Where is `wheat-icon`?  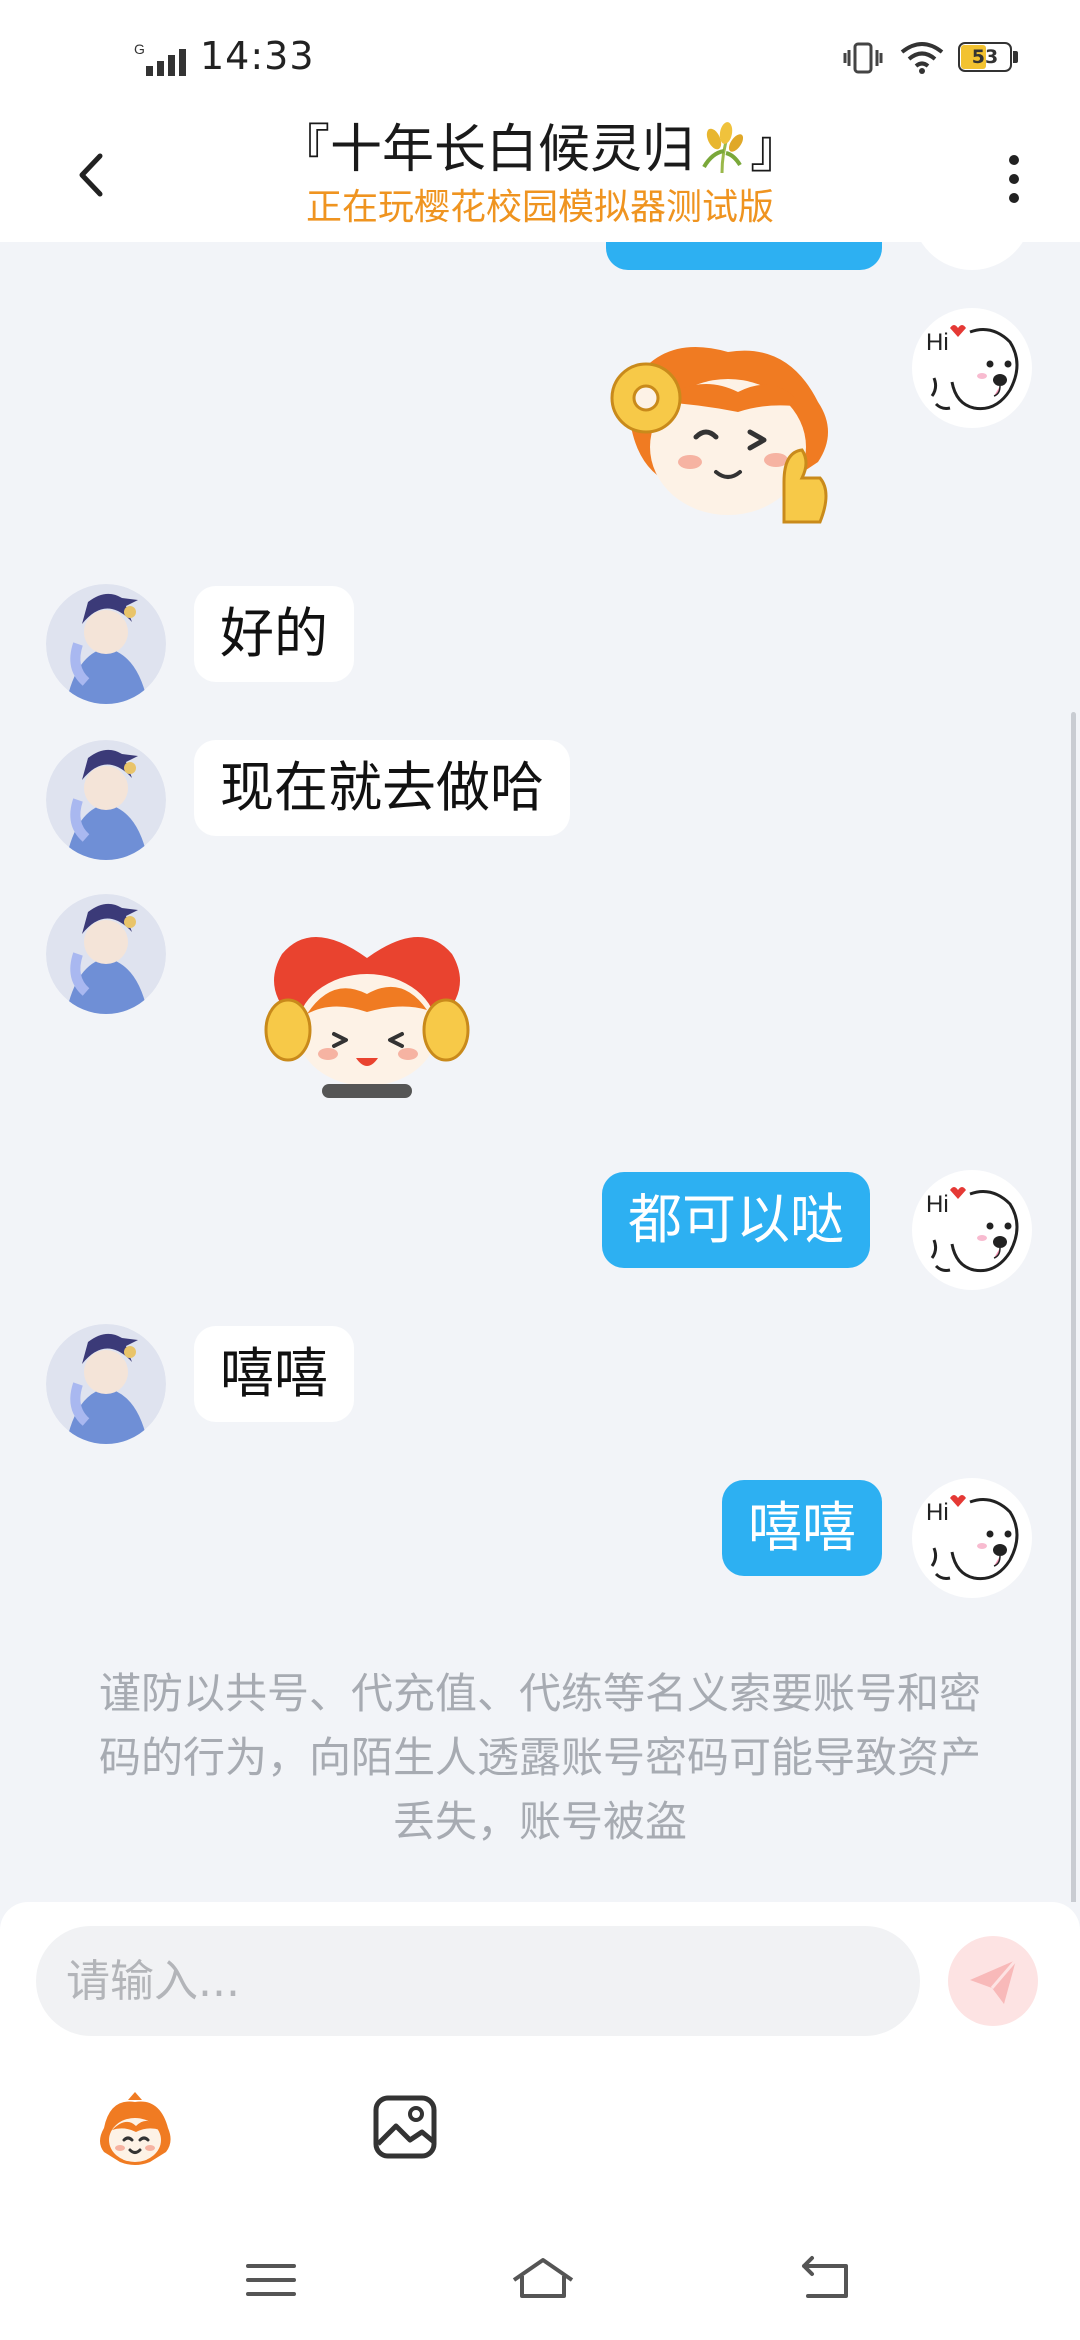
wheat-icon is located at coordinates (723, 148).